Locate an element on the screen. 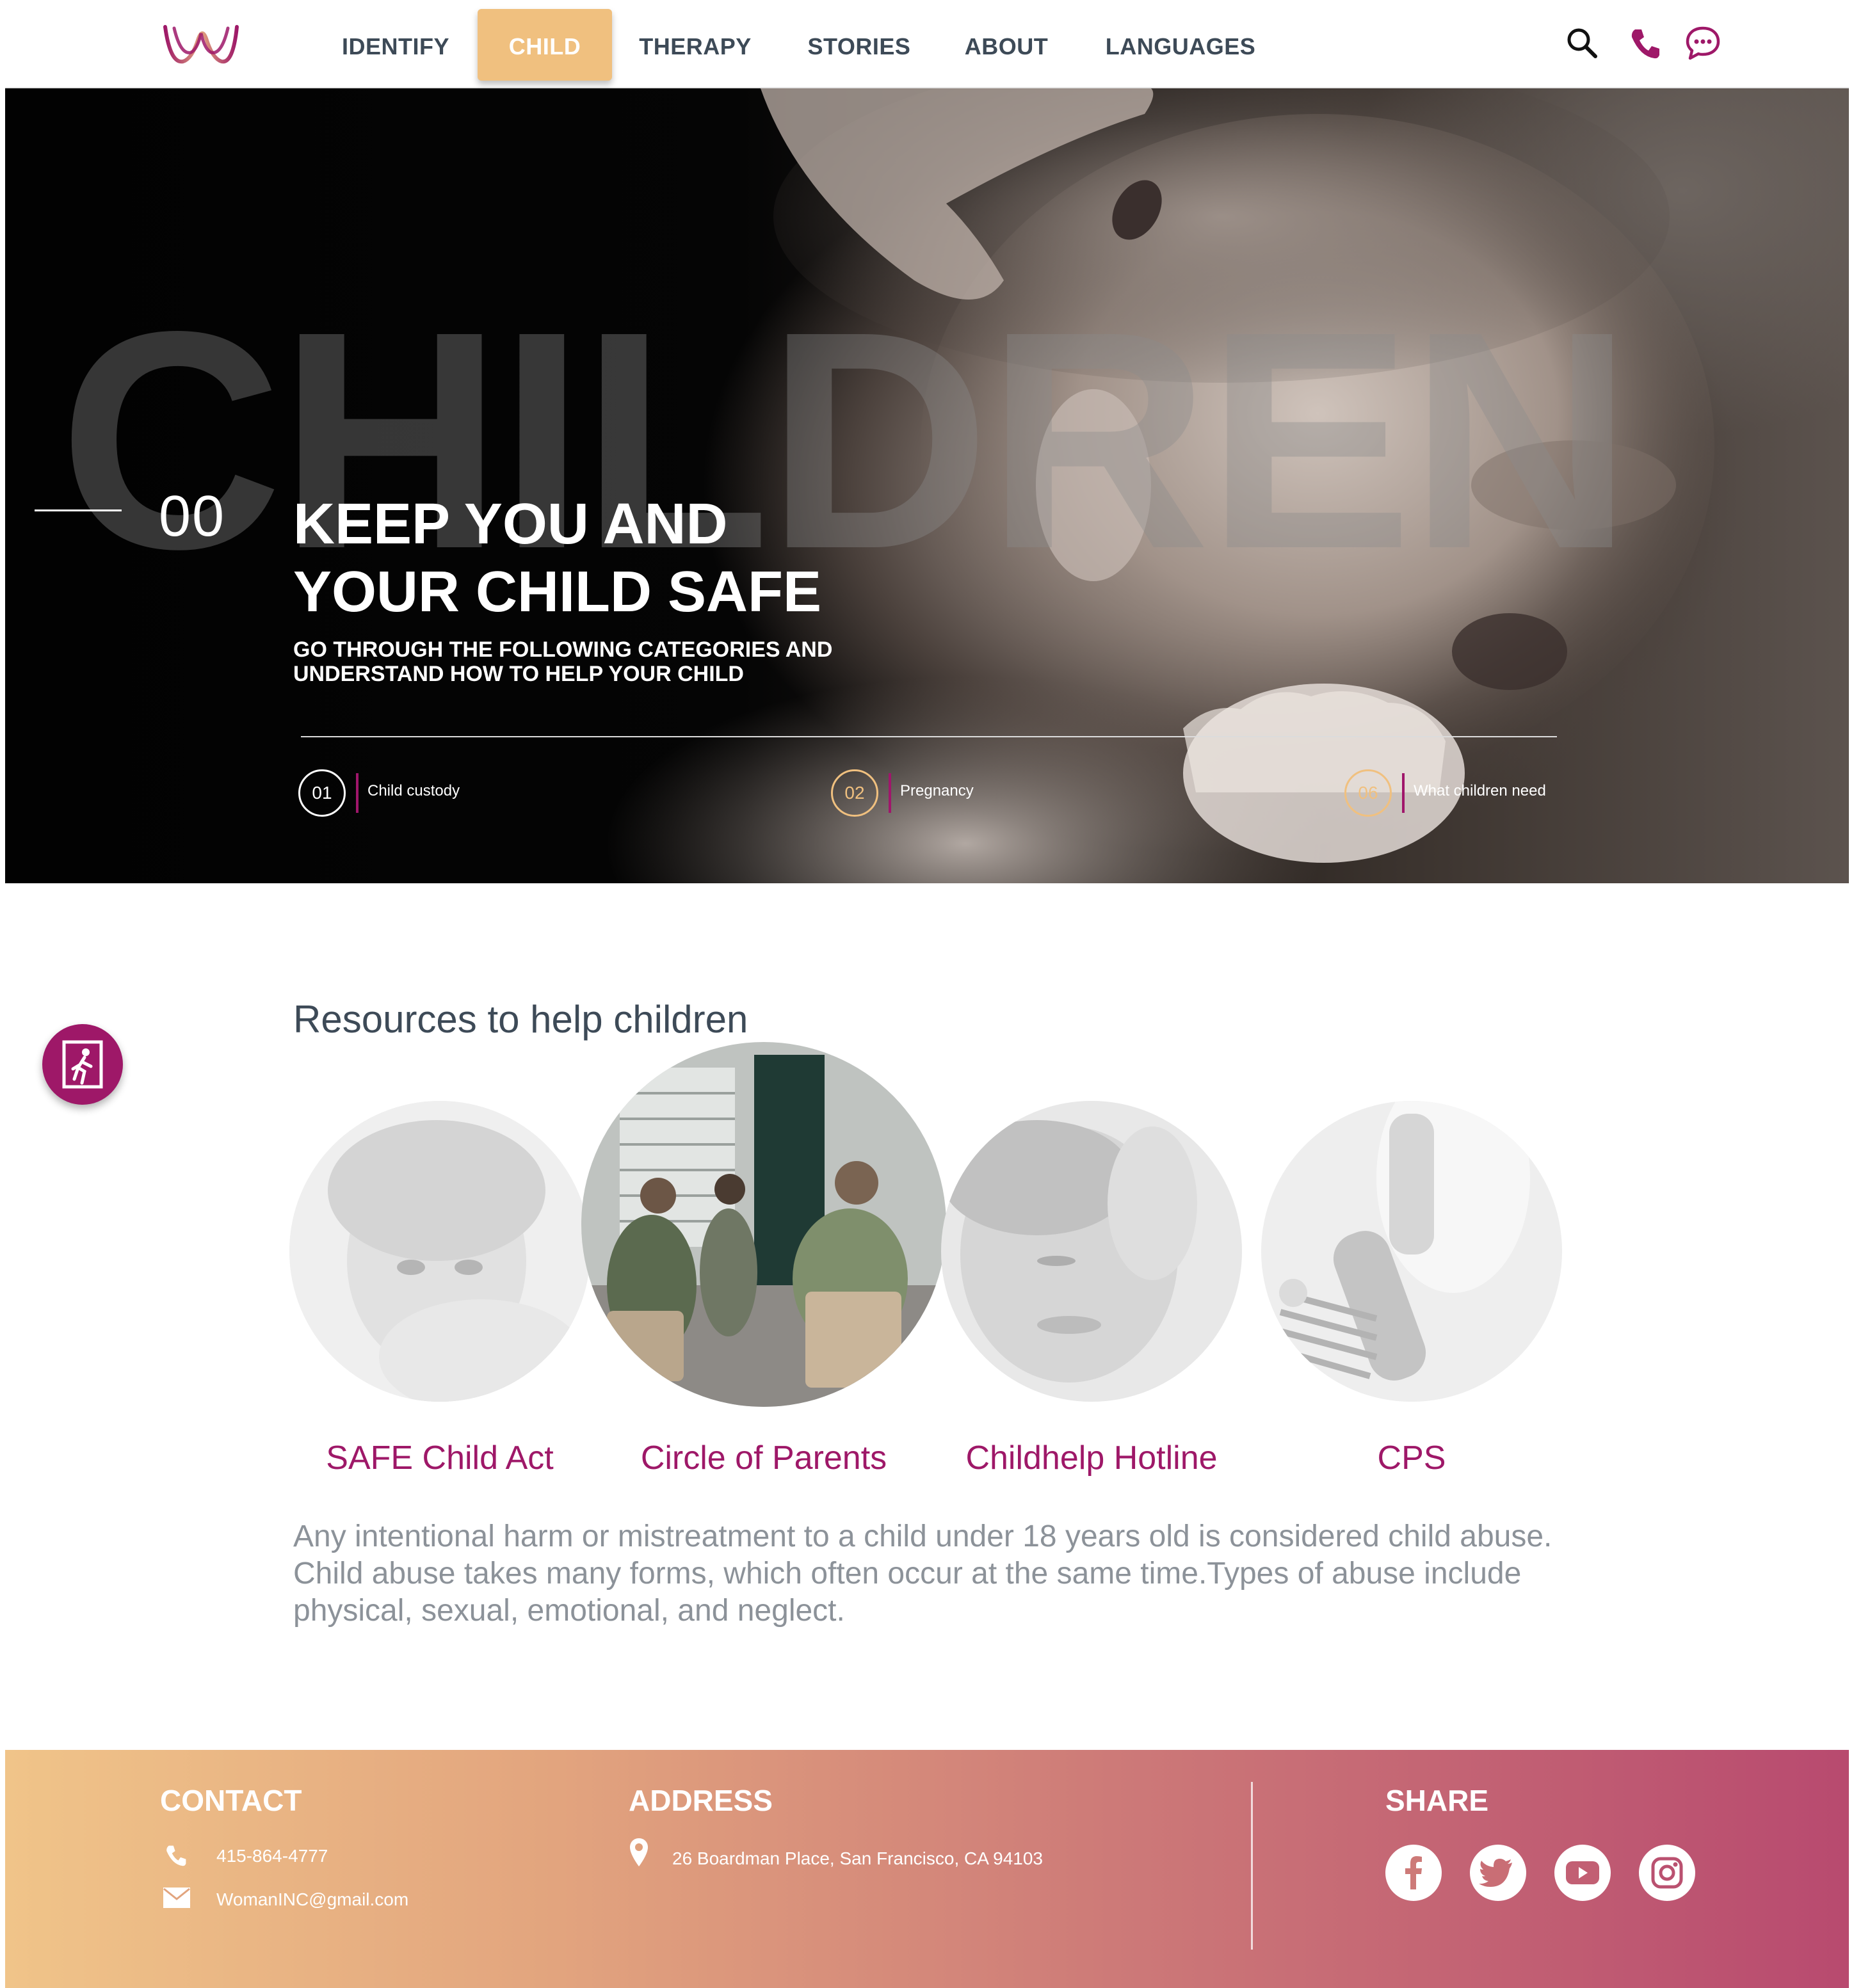  footer-divider is located at coordinates (1252, 1866).